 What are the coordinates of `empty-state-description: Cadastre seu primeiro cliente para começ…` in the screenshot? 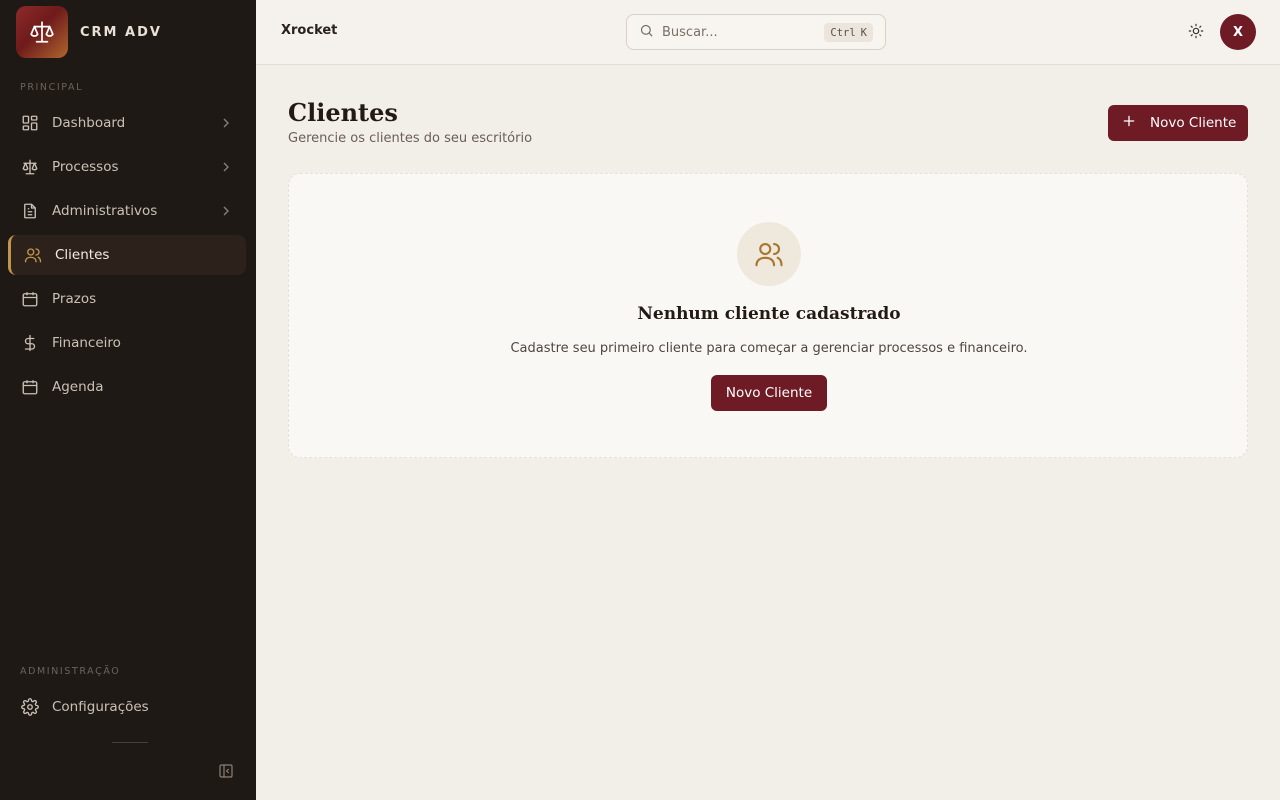 It's located at (769, 348).